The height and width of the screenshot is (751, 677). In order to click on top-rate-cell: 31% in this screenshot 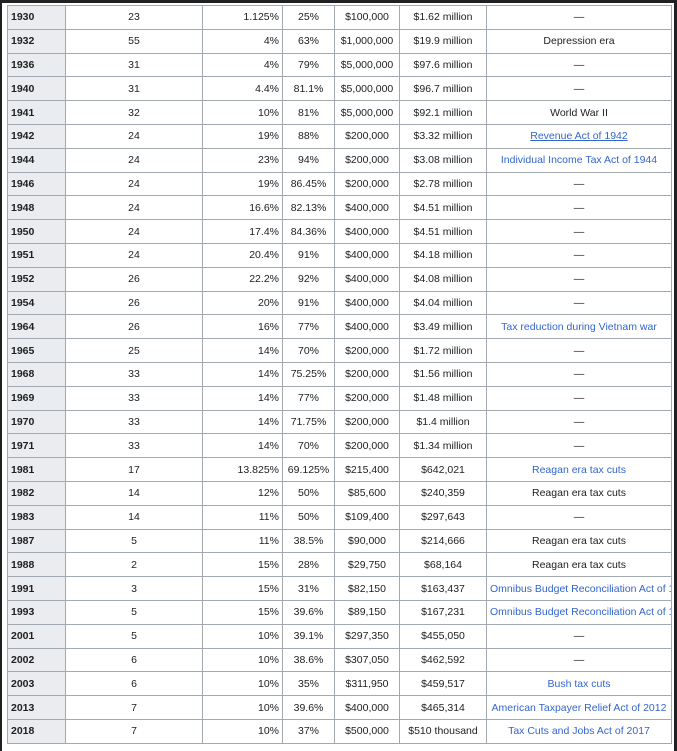, I will do `click(308, 588)`.